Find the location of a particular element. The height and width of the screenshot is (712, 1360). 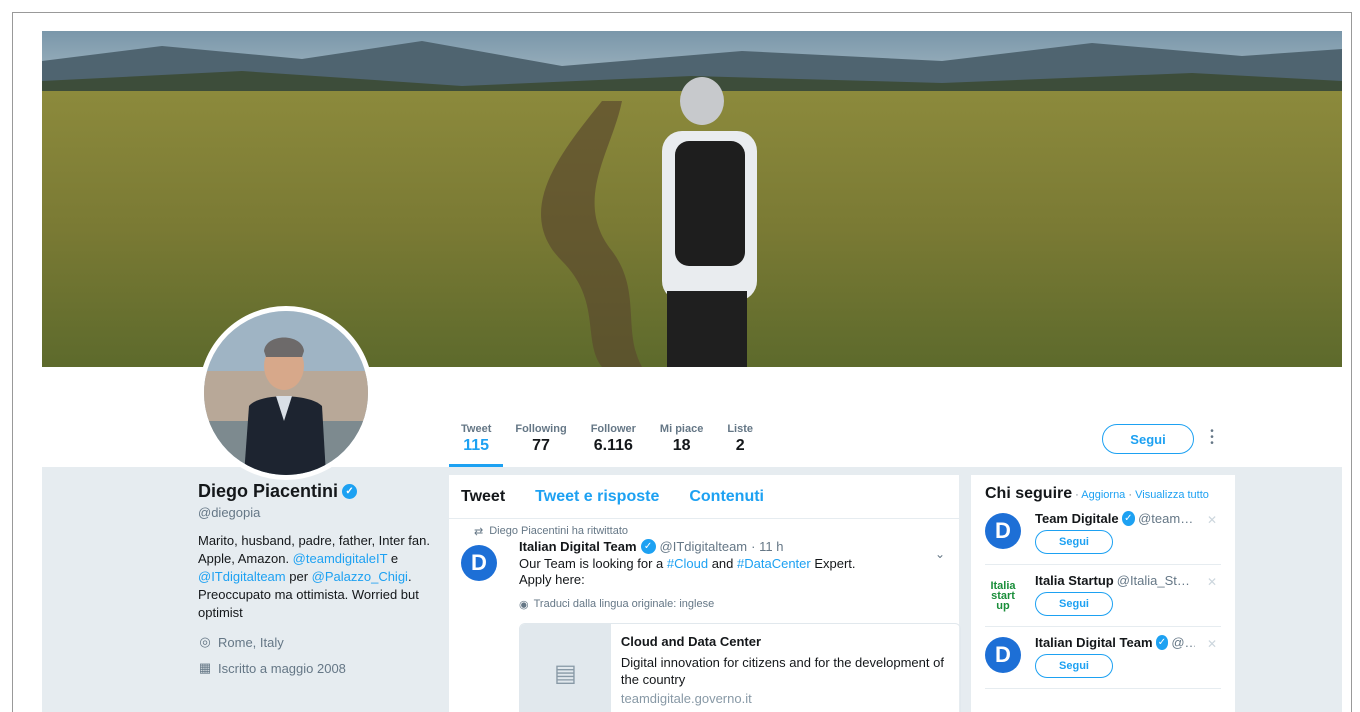

tab-tweets-replies: Tweet e risposte is located at coordinates (597, 497).